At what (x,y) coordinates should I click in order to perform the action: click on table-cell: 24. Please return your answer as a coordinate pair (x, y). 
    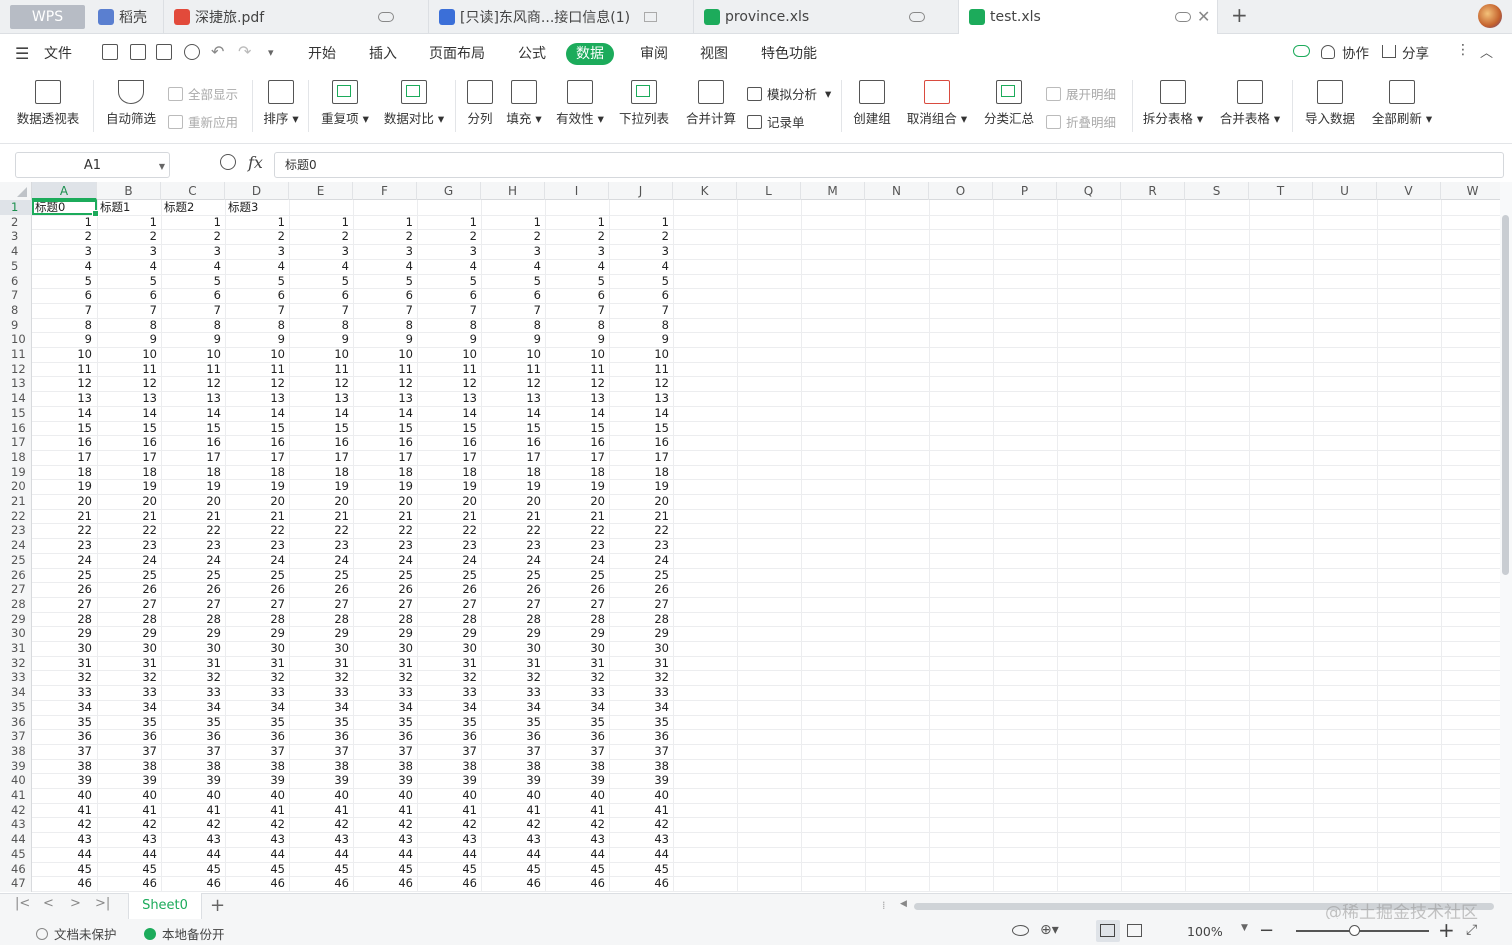
    Looking at the image, I should click on (577, 560).